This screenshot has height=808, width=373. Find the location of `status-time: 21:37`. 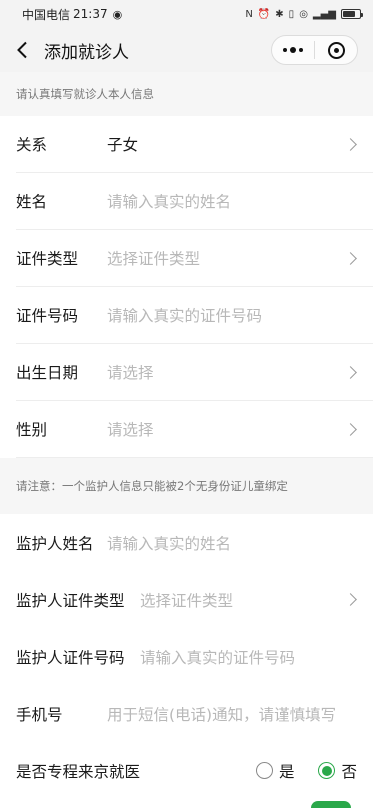

status-time: 21:37 is located at coordinates (90, 14).